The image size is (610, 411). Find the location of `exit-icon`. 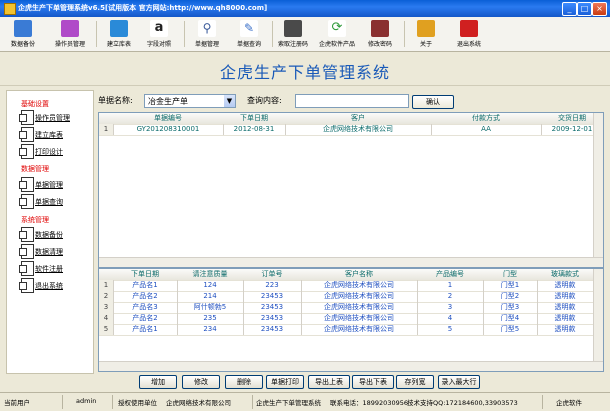

exit-icon is located at coordinates (469, 28).